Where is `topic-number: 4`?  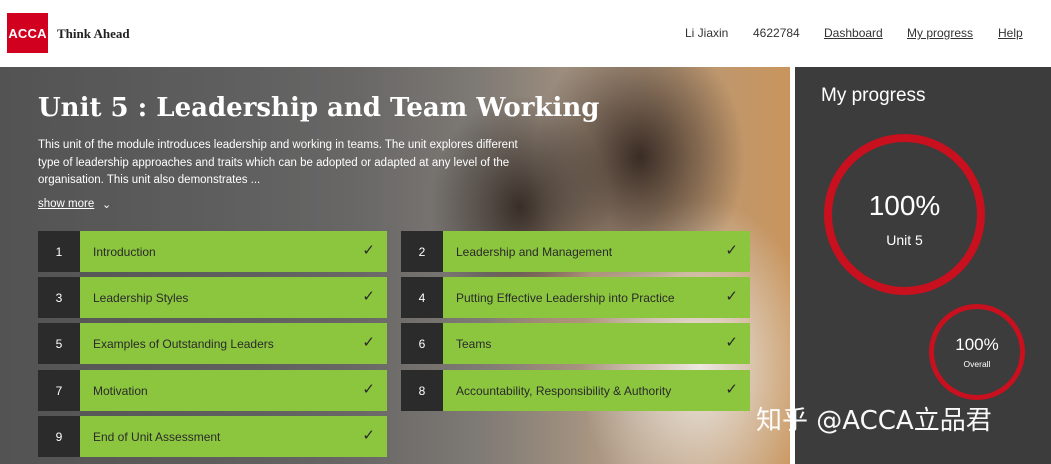 topic-number: 4 is located at coordinates (422, 297).